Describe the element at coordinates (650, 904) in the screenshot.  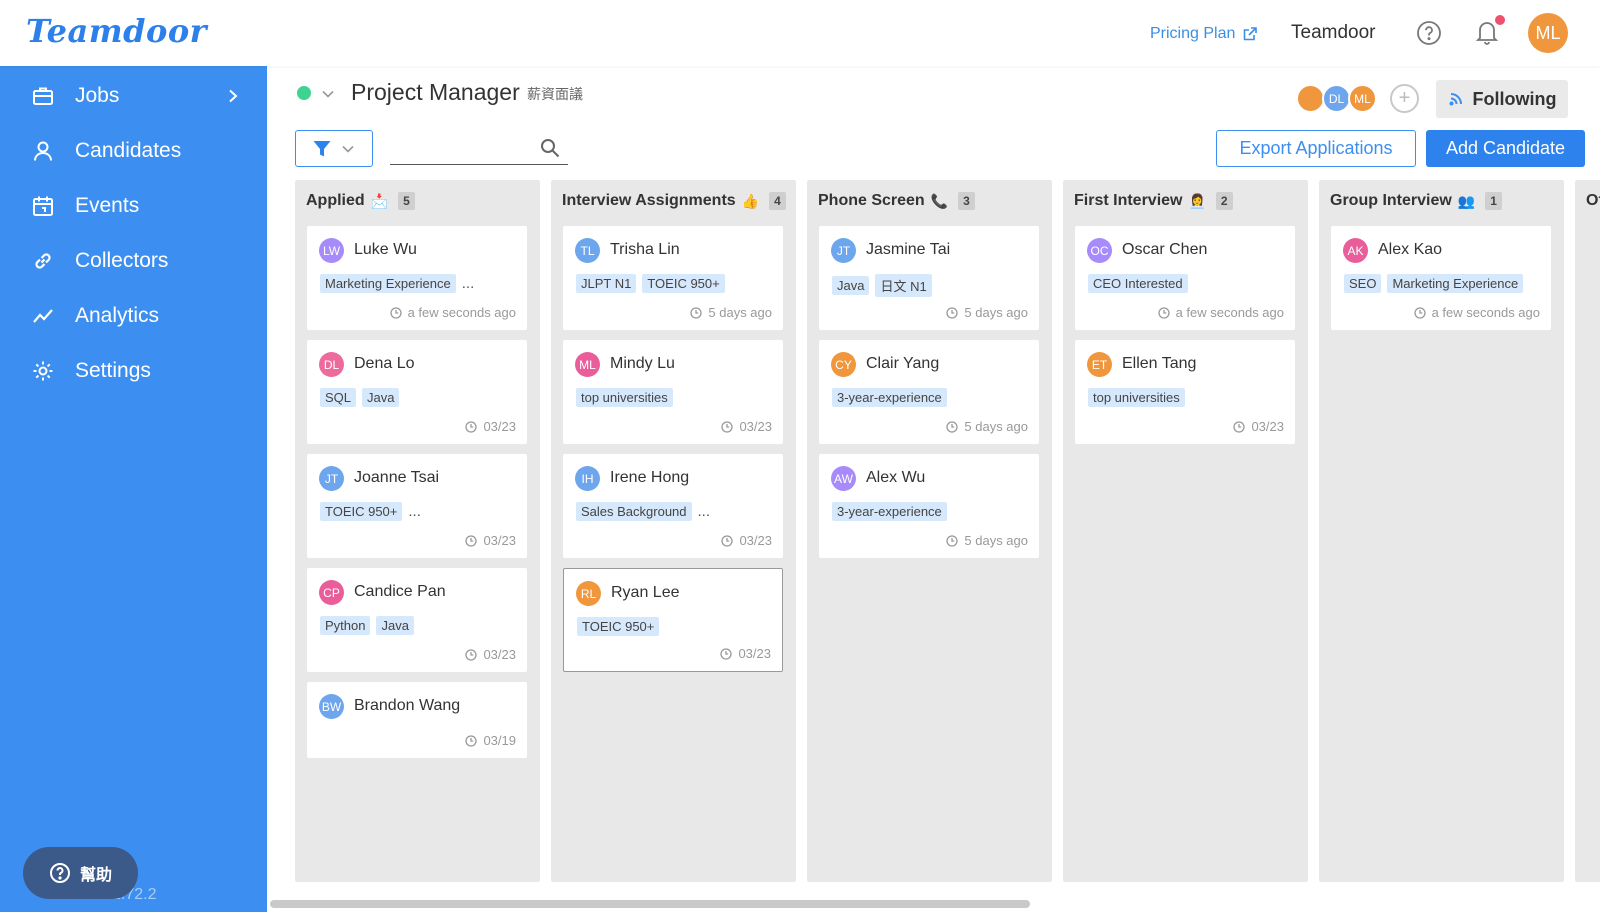
I see `horizontal-scrollbar` at that location.